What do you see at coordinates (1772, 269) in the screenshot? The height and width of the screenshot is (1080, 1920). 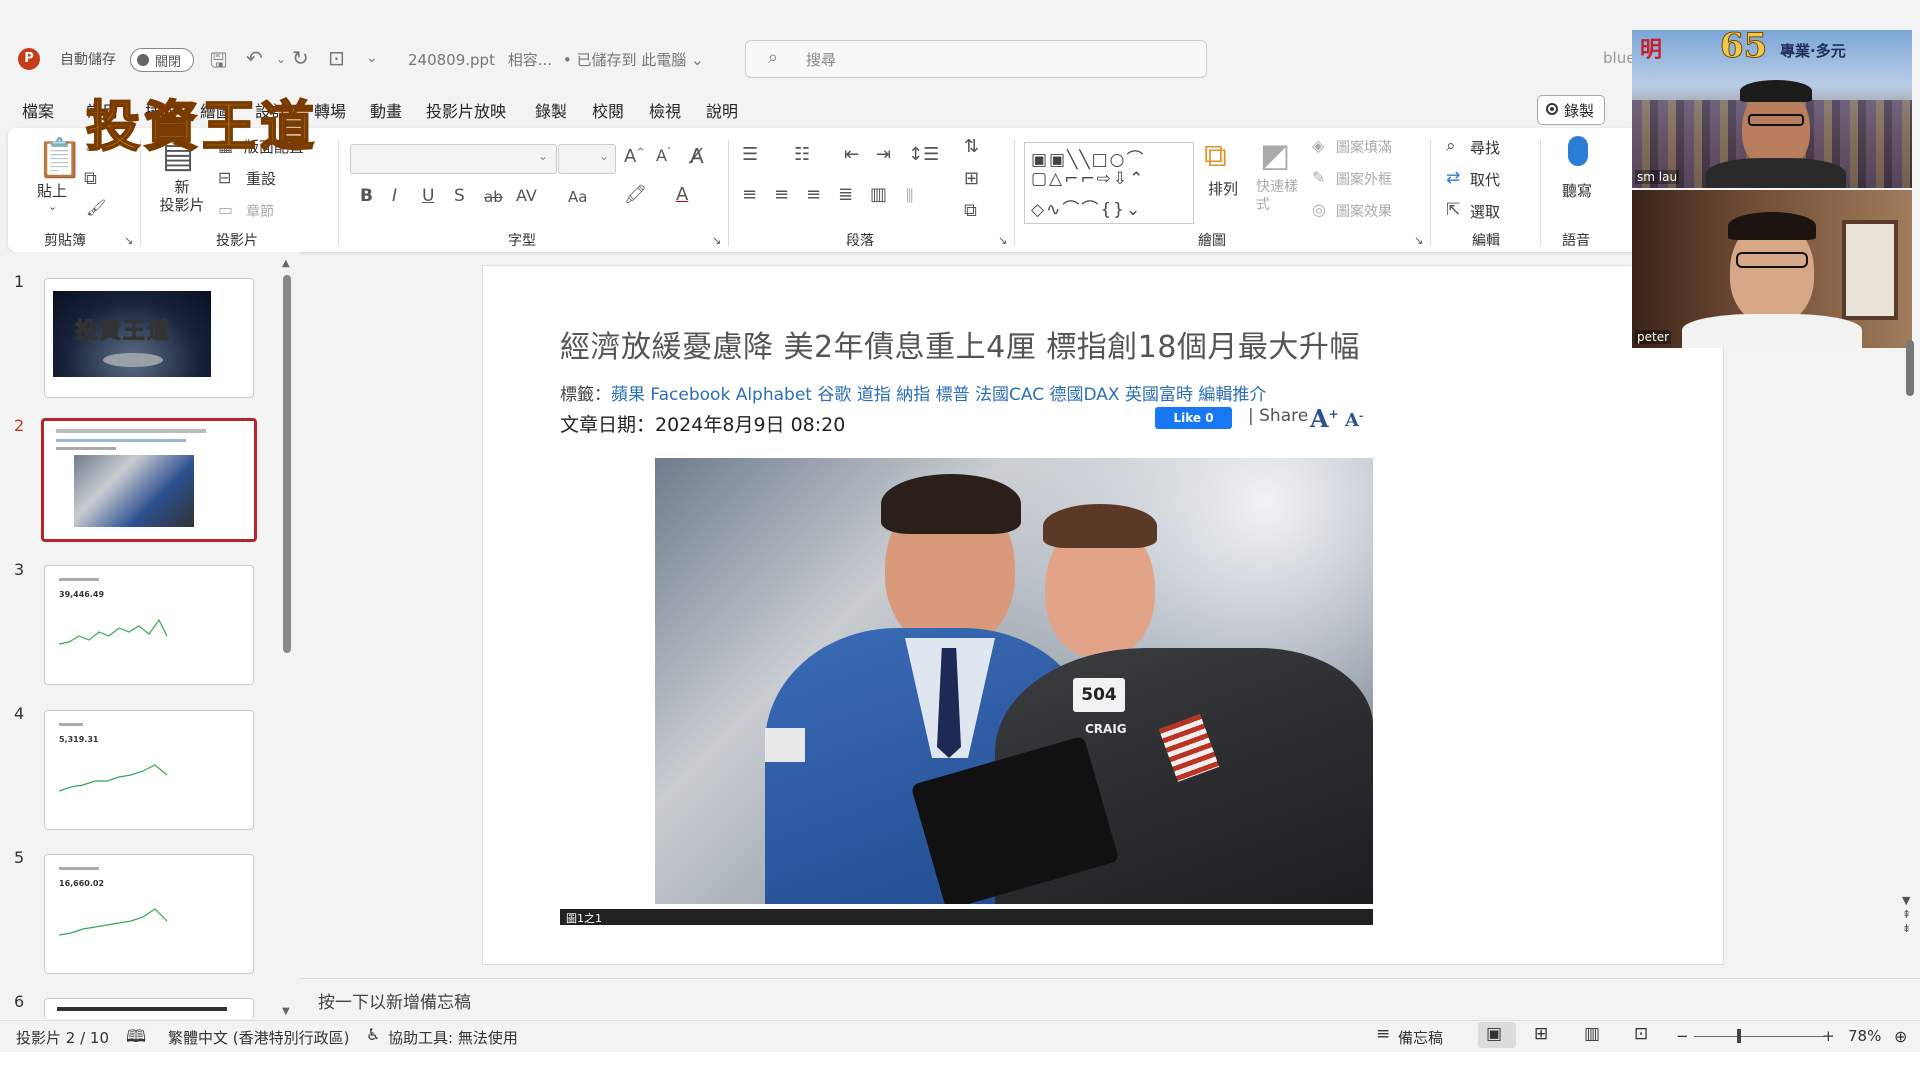 I see `video-tile-participant-2: peter` at bounding box center [1772, 269].